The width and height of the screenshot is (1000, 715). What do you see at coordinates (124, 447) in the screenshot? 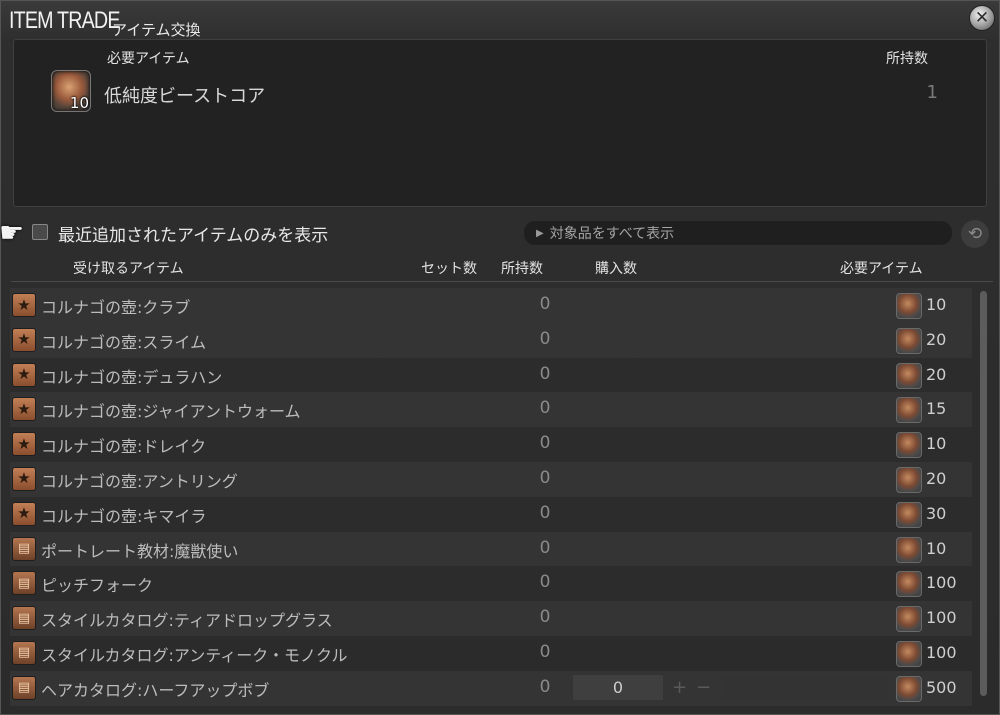
I see `row-item-name: コルナゴの壺:ドレイク` at bounding box center [124, 447].